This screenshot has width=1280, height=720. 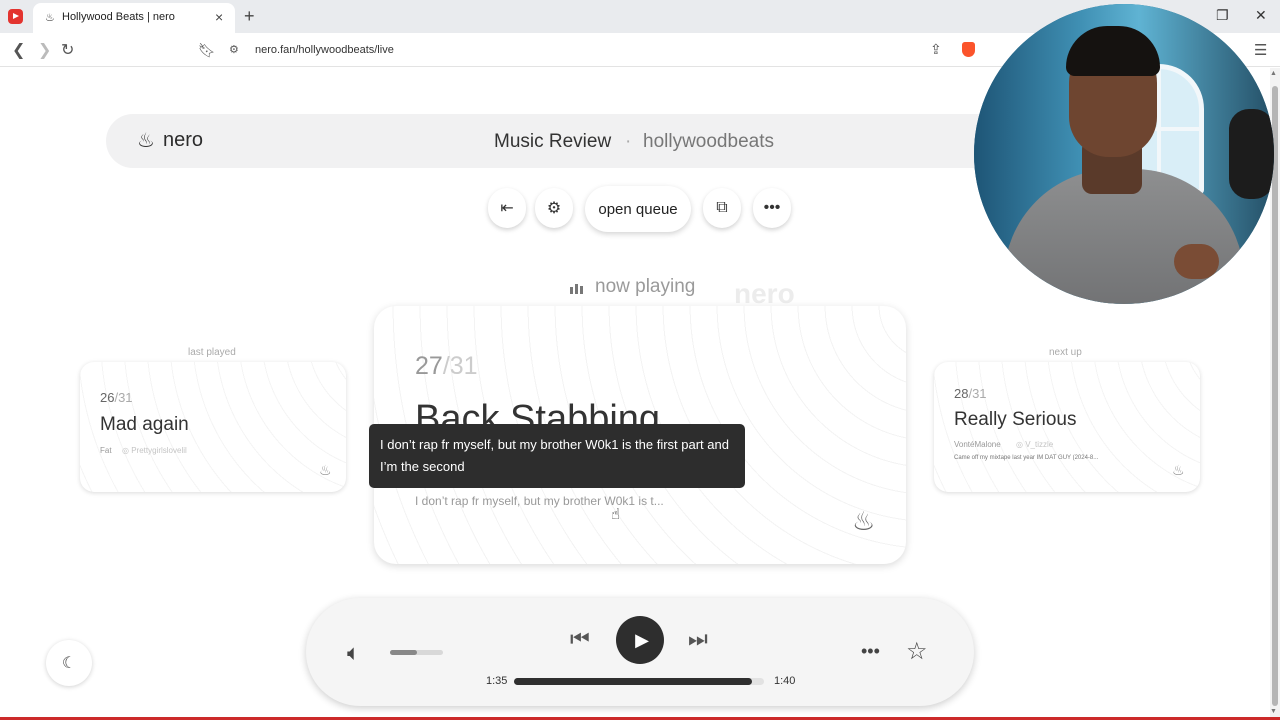 I want to click on bookmark-icon: 🔖︎, so click(x=207, y=50).